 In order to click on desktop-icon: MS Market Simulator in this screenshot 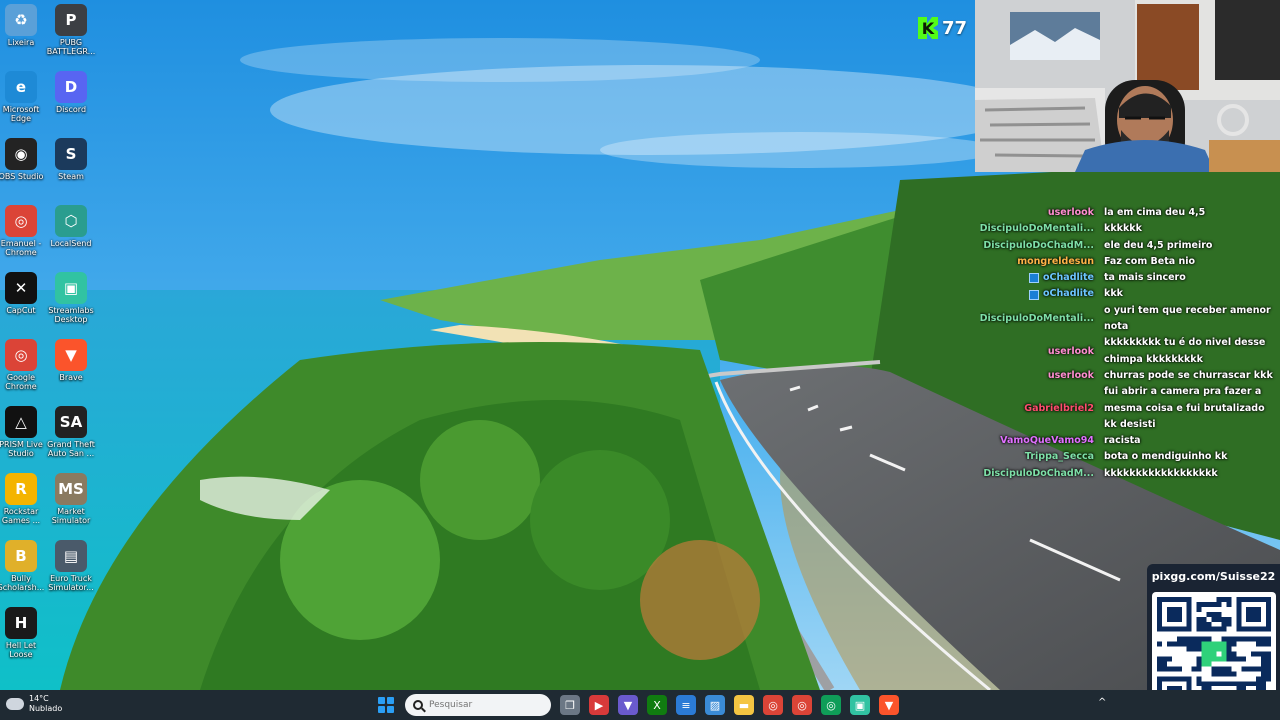, I will do `click(71, 499)`.